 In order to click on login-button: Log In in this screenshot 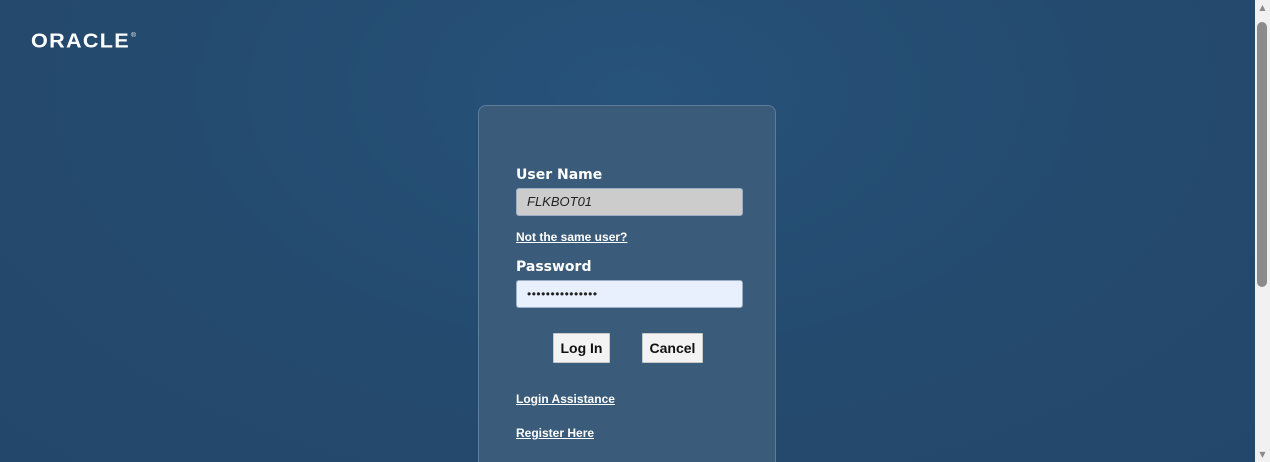, I will do `click(581, 348)`.